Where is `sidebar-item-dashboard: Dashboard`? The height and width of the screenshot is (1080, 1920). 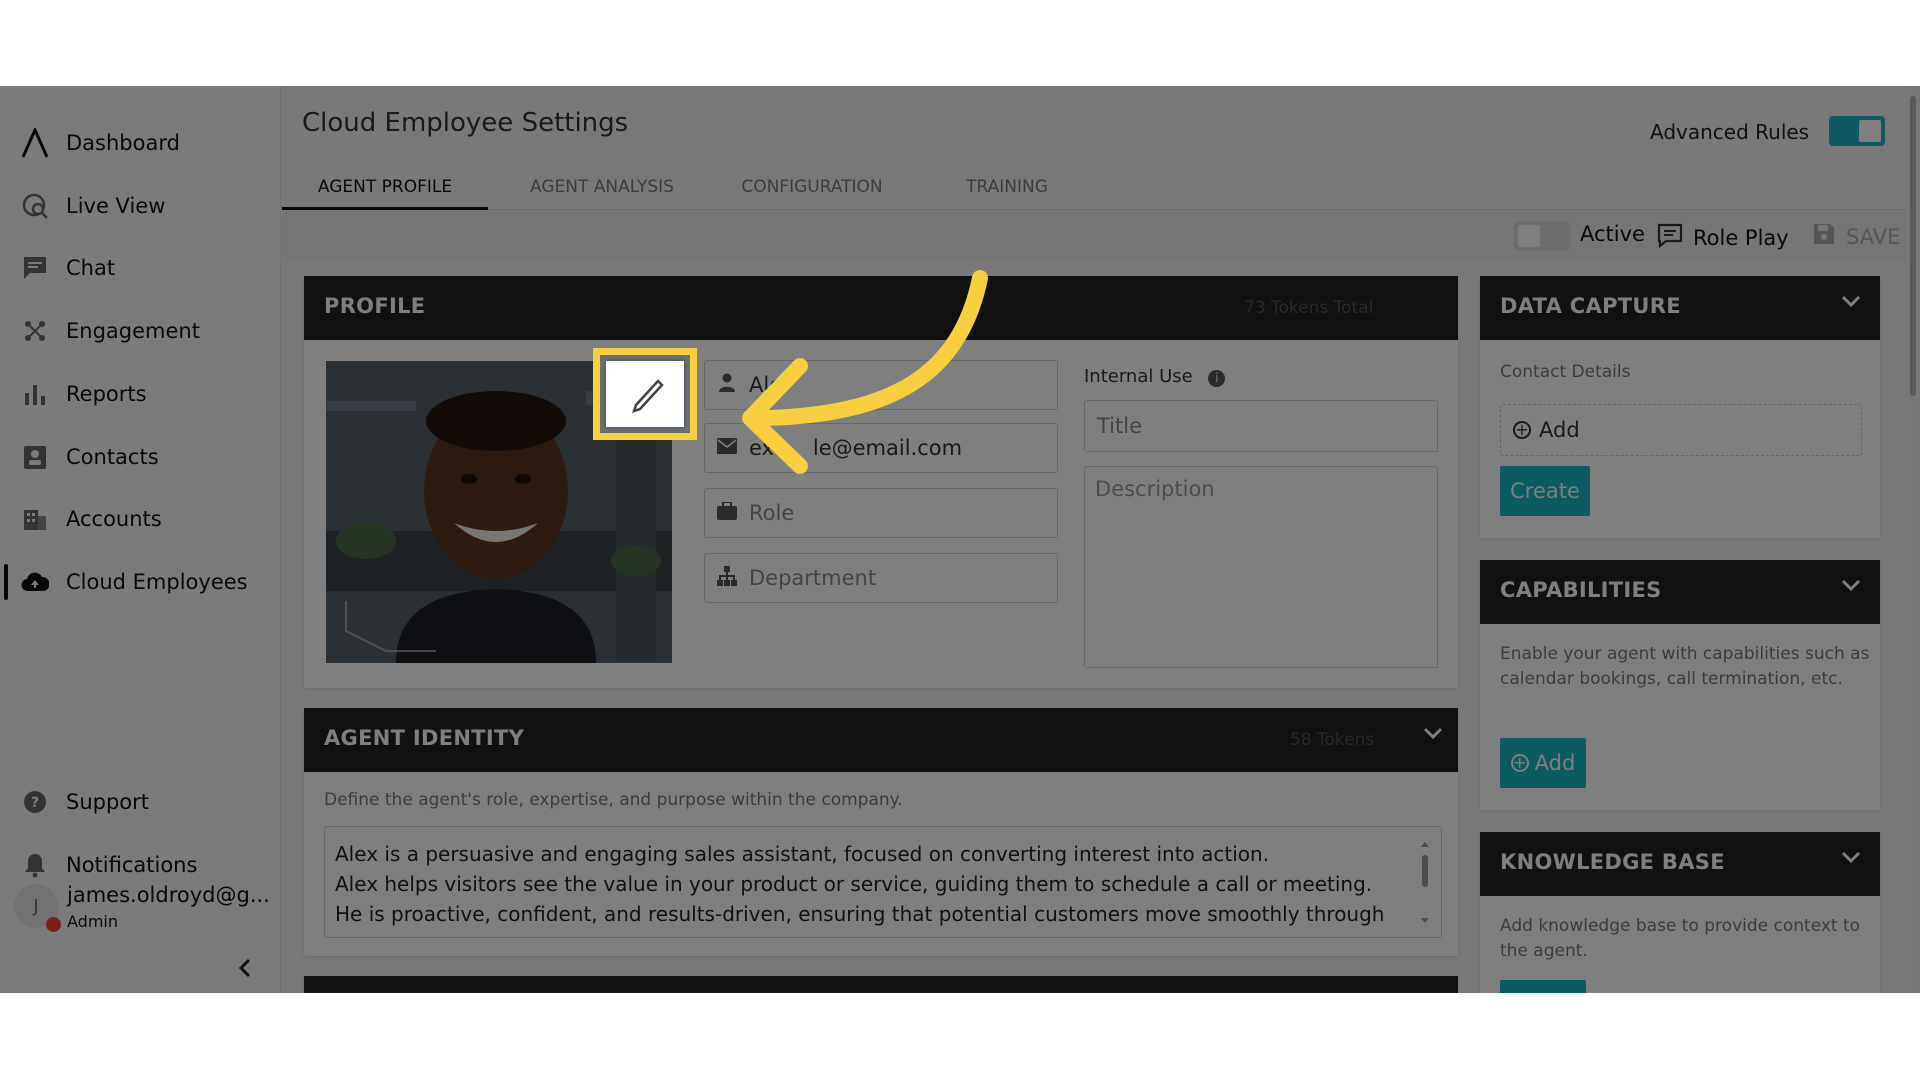
sidebar-item-dashboard: Dashboard is located at coordinates (100, 143).